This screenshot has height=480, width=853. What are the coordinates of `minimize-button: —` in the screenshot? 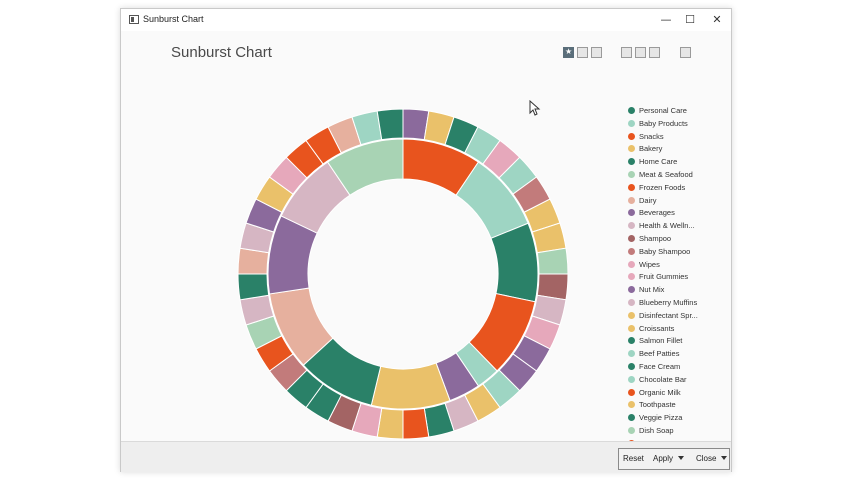 It's located at (666, 20).